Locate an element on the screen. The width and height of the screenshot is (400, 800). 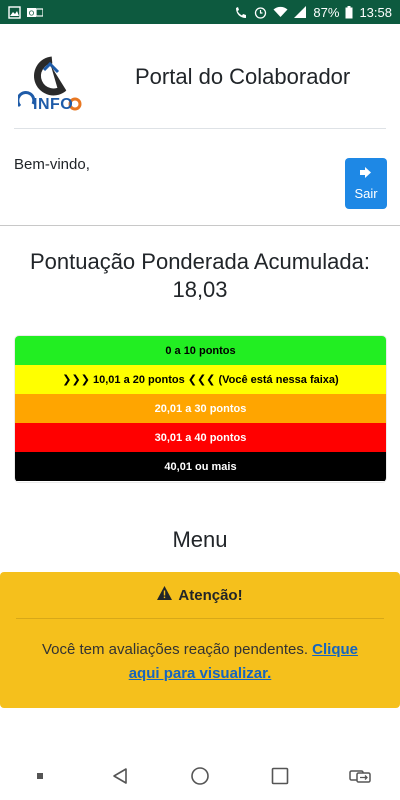
wifi-call-icon is located at coordinates (241, 12).